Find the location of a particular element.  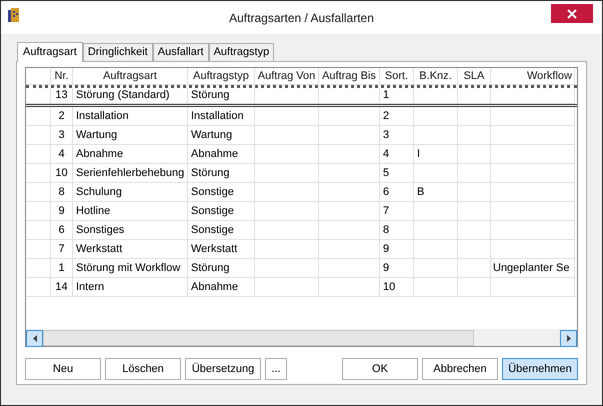

table-cell: 3 is located at coordinates (397, 135).